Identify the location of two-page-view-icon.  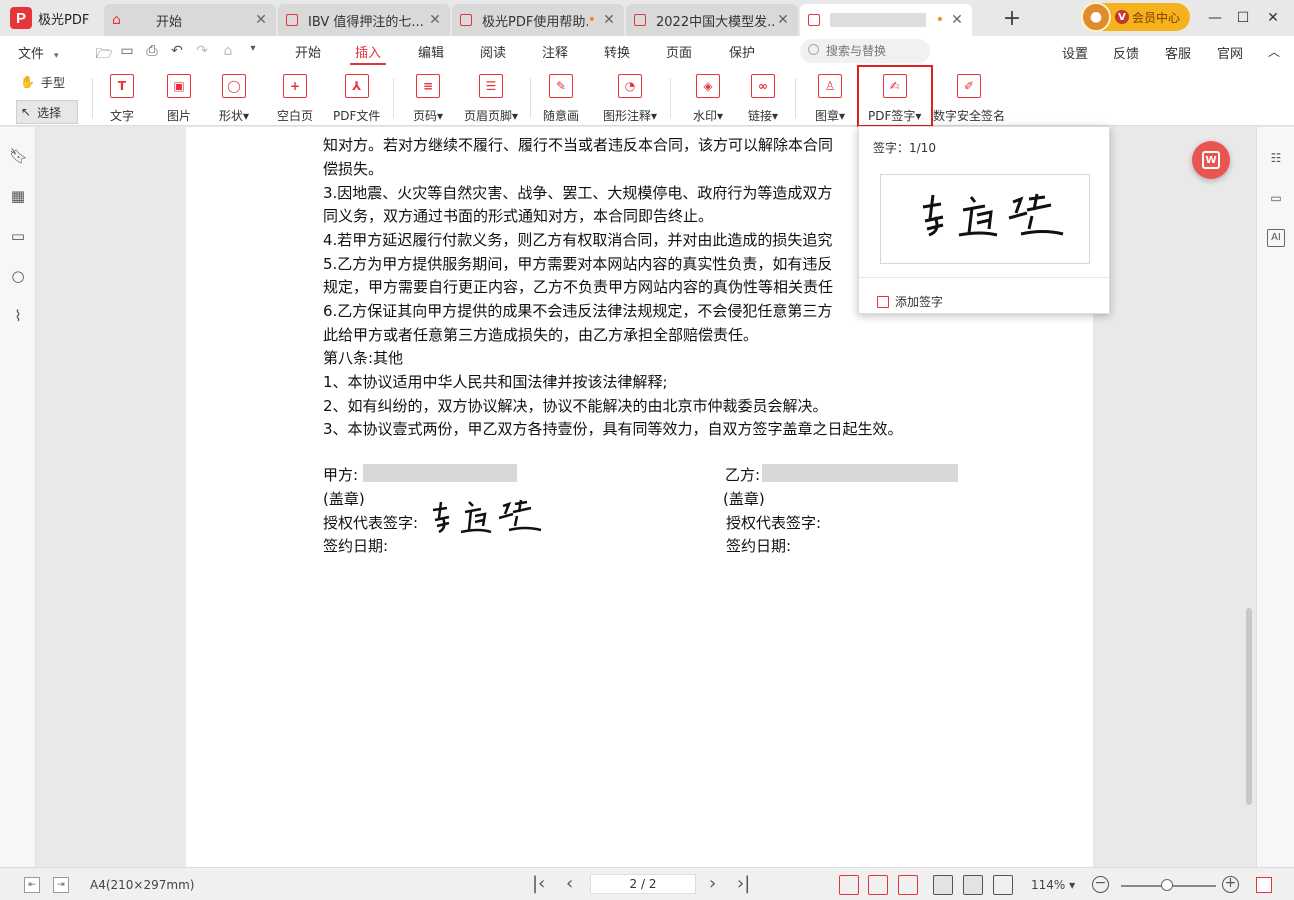
(1003, 885).